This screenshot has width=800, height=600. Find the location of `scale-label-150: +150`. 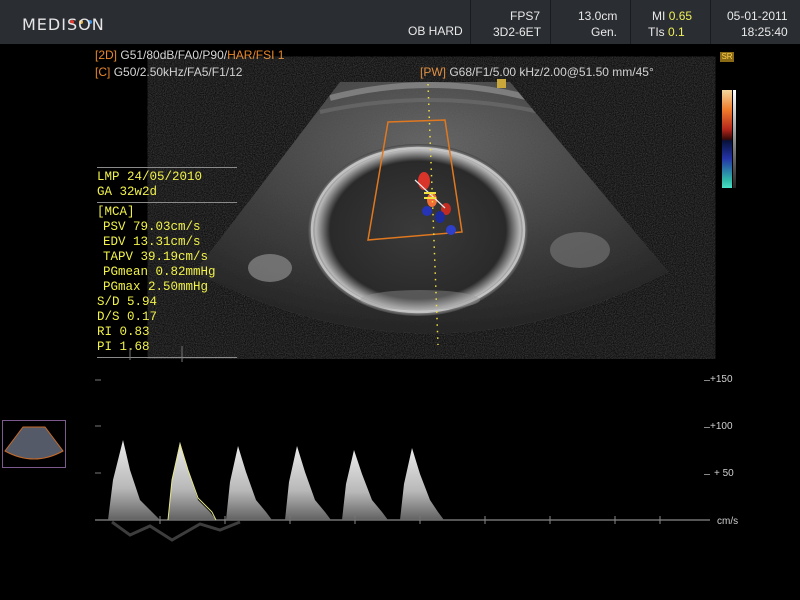

scale-label-150: +150 is located at coordinates (721, 379).